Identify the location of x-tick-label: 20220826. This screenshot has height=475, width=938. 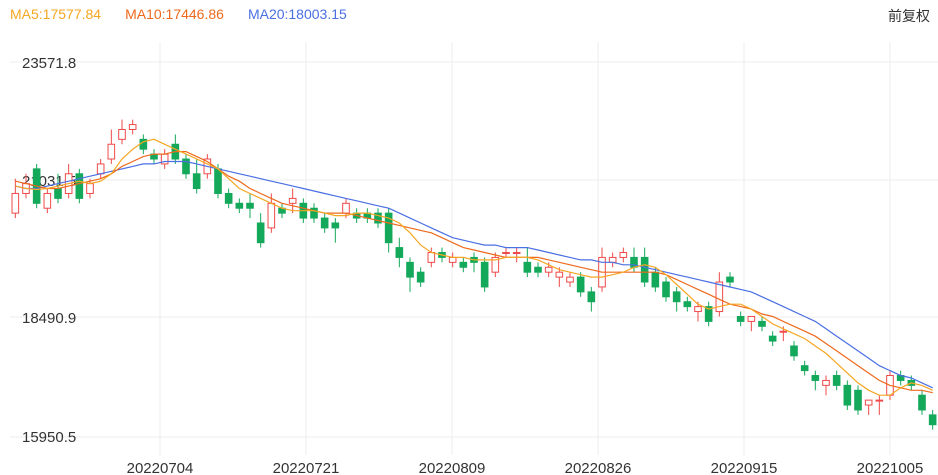
(598, 467).